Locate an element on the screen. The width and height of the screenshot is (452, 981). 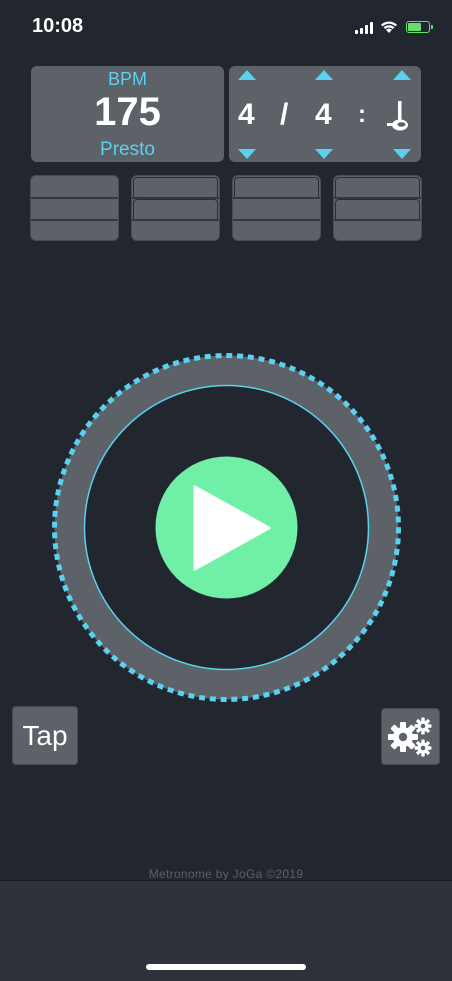
battery-icon is located at coordinates (419, 27).